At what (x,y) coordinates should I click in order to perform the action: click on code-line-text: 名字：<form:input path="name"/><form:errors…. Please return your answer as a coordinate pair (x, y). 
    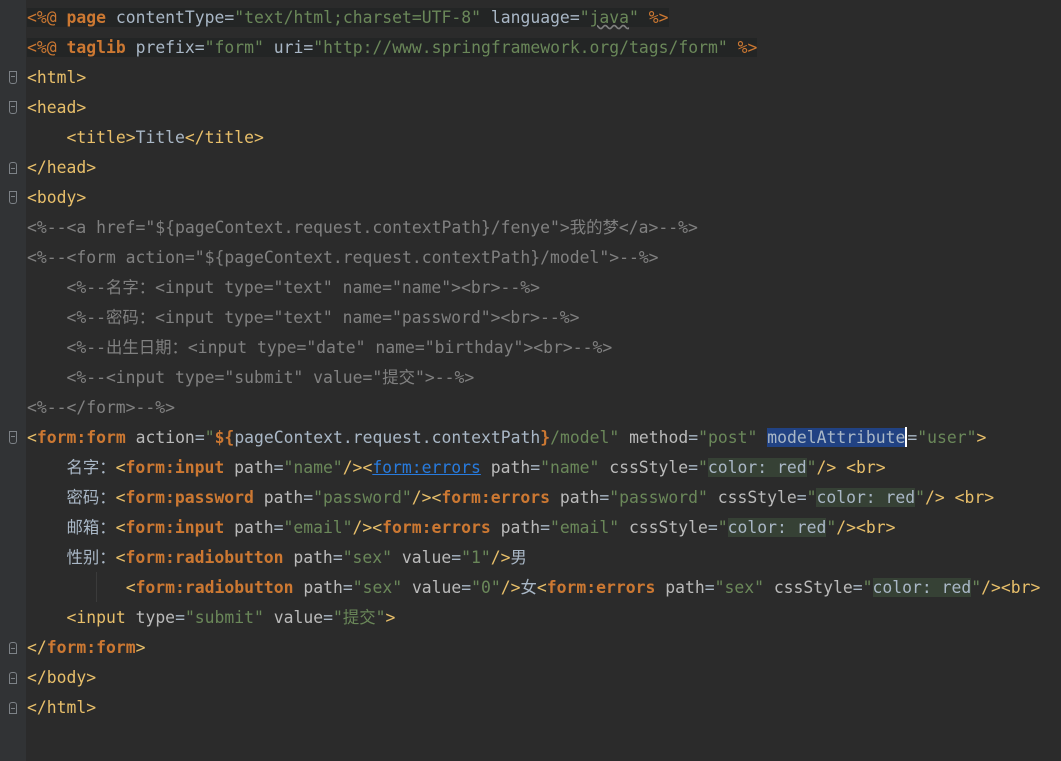
    Looking at the image, I should click on (456, 467).